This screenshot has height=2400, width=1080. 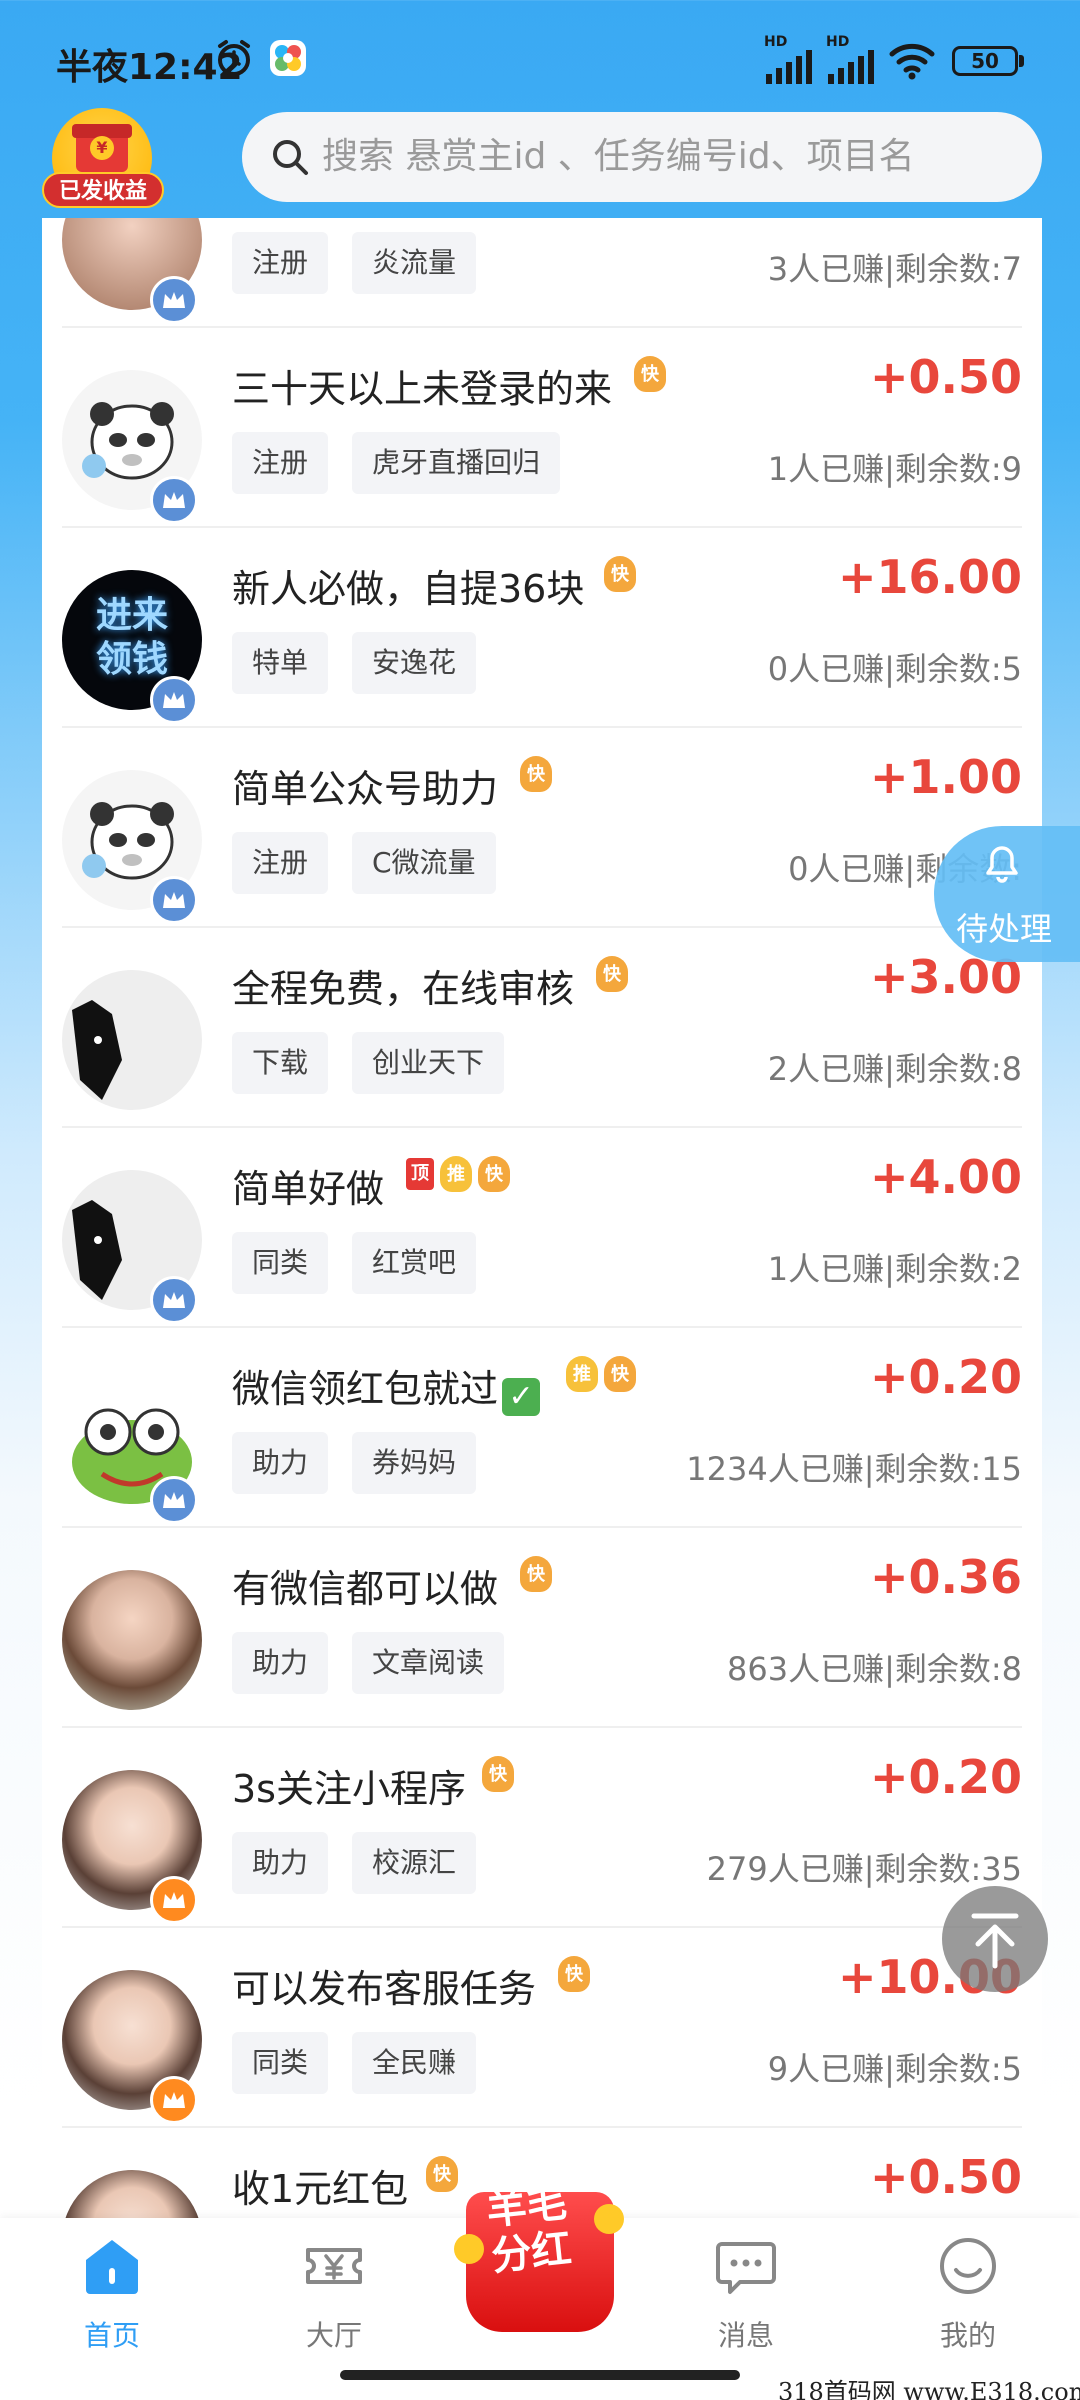 I want to click on task-tag: 全民赚, so click(x=414, y=2063).